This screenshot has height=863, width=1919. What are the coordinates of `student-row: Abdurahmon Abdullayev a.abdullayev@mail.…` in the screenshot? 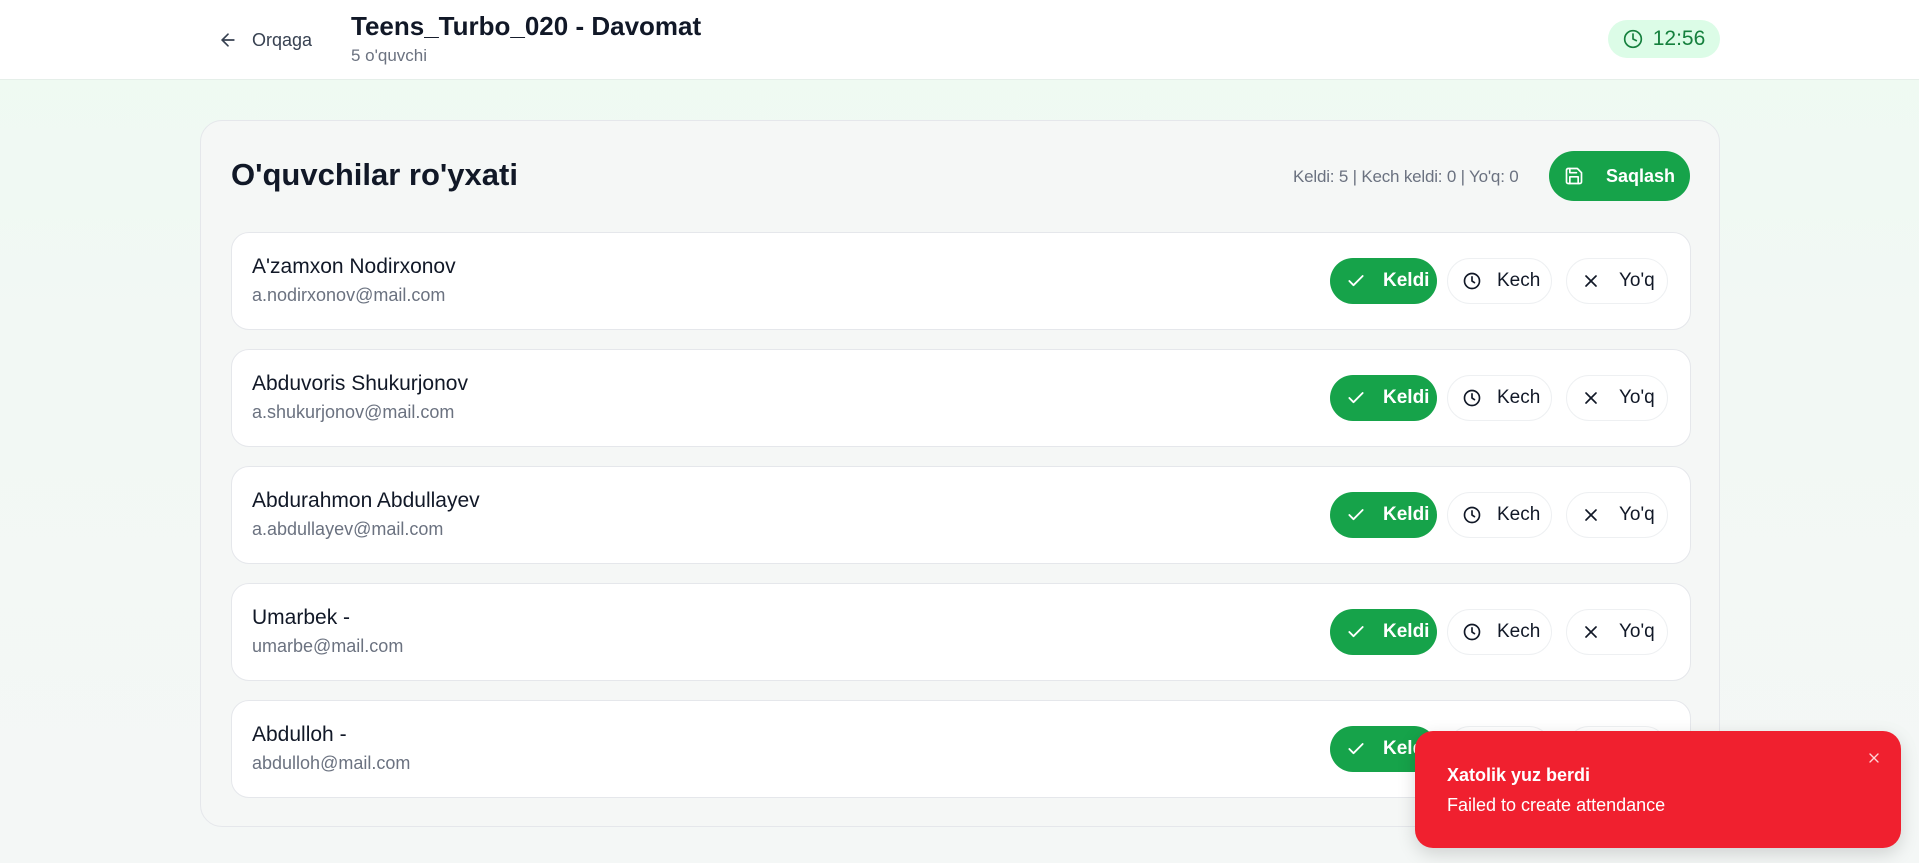 It's located at (961, 515).